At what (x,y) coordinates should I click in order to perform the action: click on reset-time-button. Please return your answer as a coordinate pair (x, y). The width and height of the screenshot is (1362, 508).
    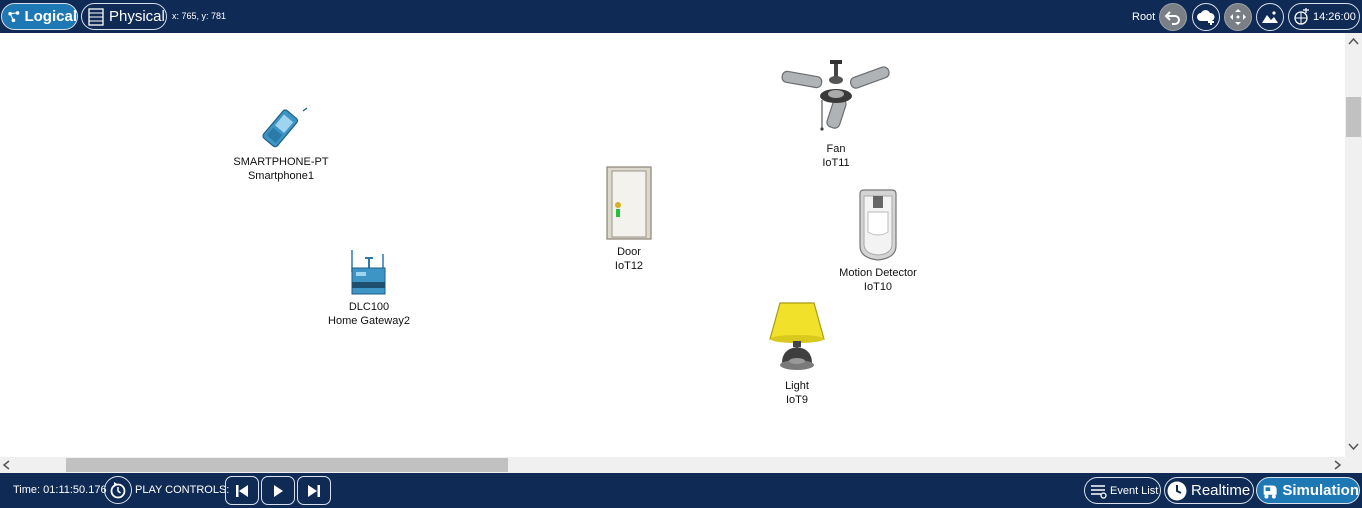
    Looking at the image, I should click on (118, 490).